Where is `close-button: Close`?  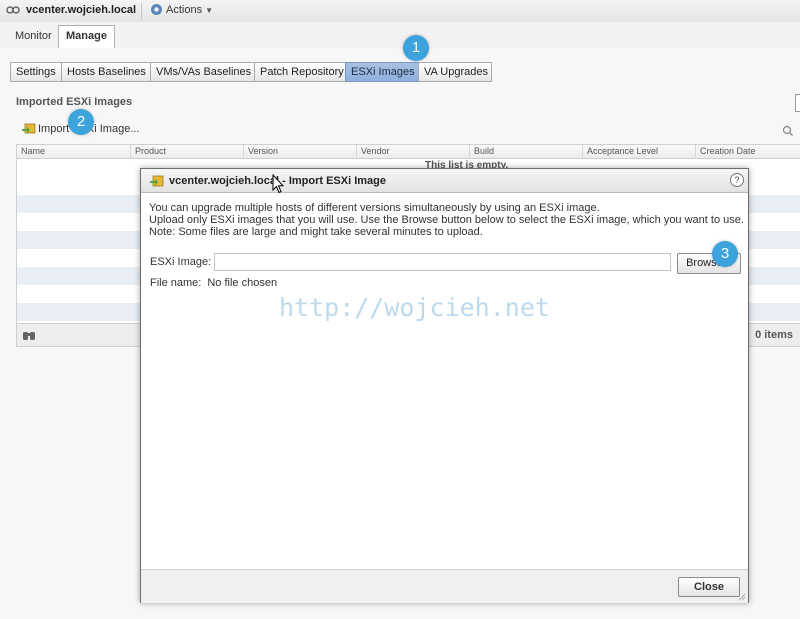
close-button: Close is located at coordinates (709, 587).